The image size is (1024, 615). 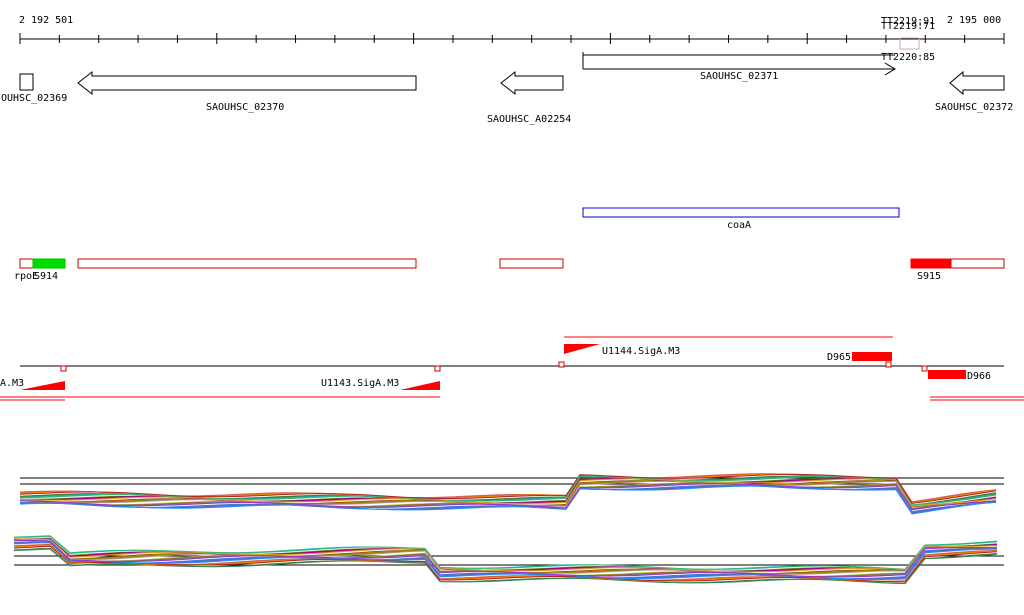 What do you see at coordinates (977, 263) in the screenshot?
I see `feature-SAOUHSC_02372-box` at bounding box center [977, 263].